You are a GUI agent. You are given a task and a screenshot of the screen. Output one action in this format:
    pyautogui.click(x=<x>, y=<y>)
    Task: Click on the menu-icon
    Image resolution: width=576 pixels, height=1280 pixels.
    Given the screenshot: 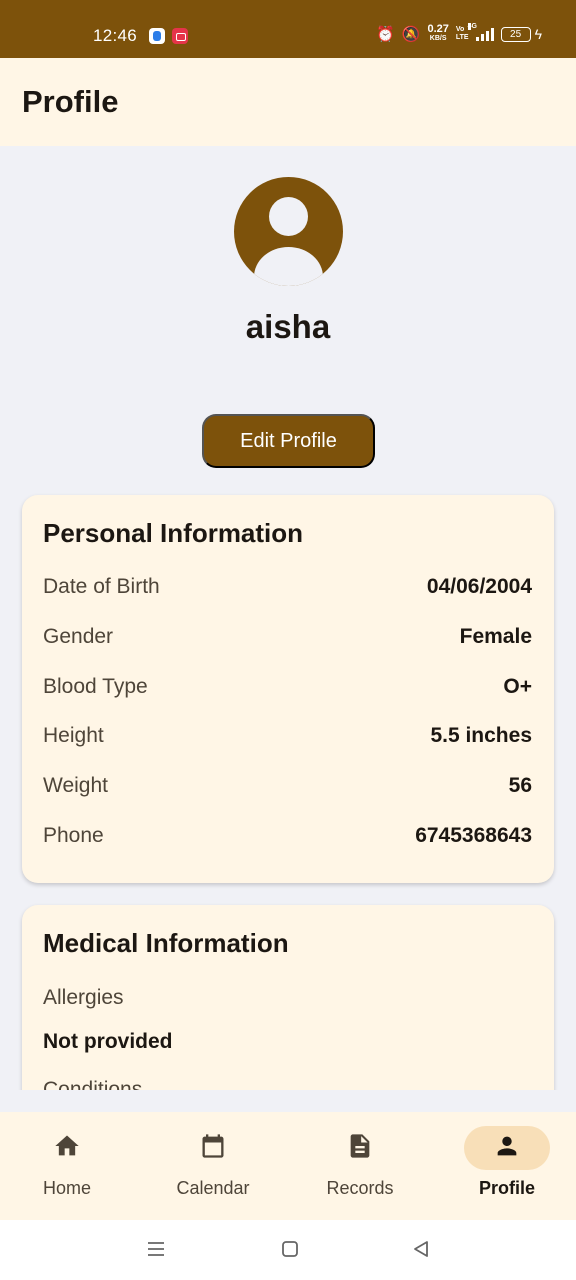 What is the action you would take?
    pyautogui.click(x=156, y=1249)
    